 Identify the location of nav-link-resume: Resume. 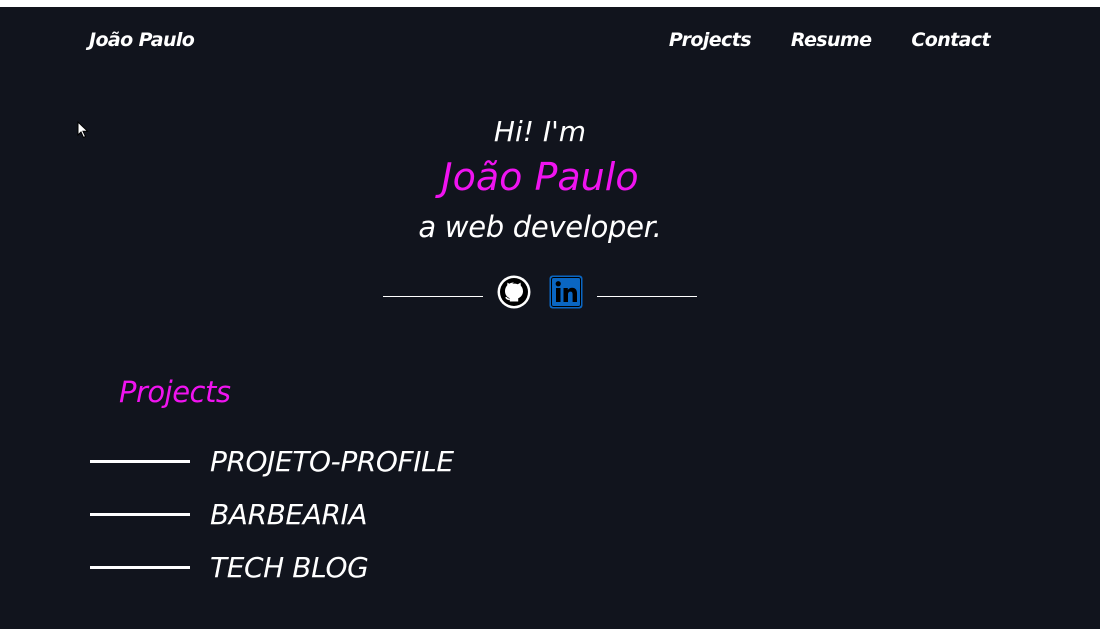
(831, 40).